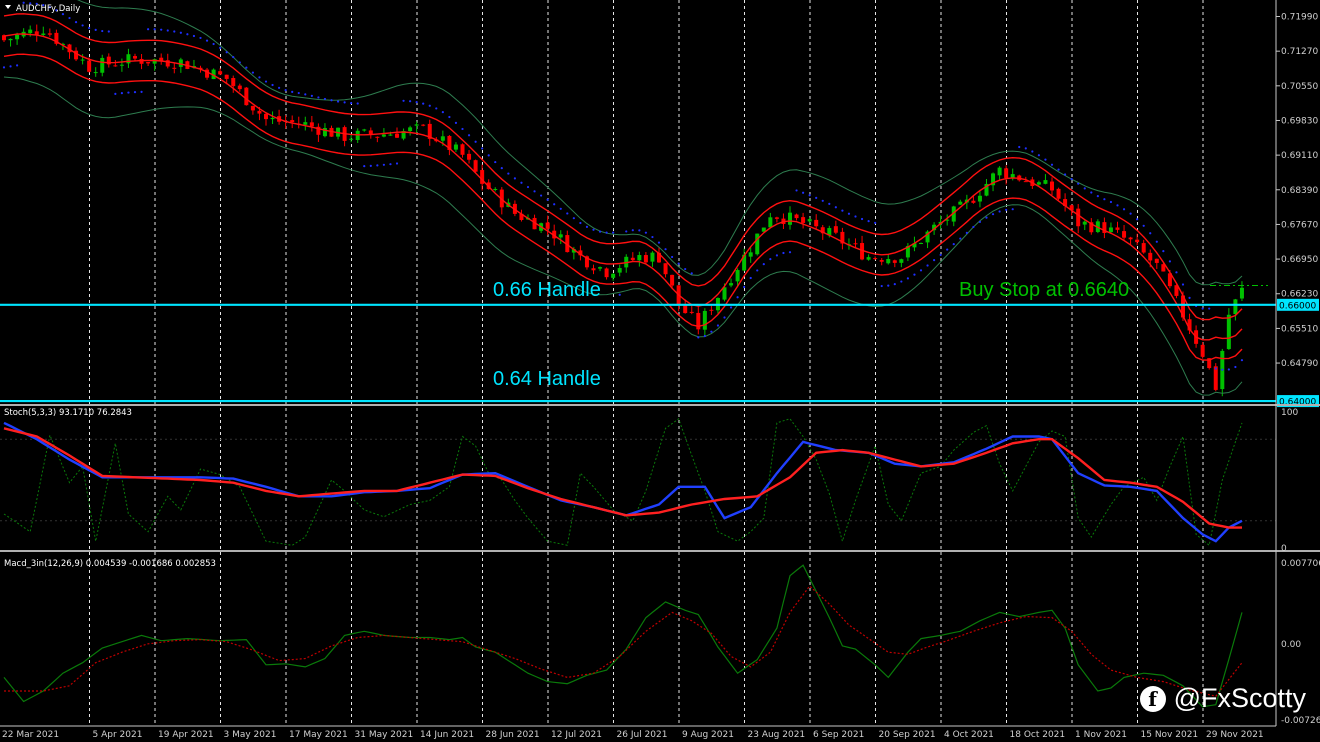 The image size is (1320, 742). I want to click on watermark: f @FxScotty, so click(1222, 698).